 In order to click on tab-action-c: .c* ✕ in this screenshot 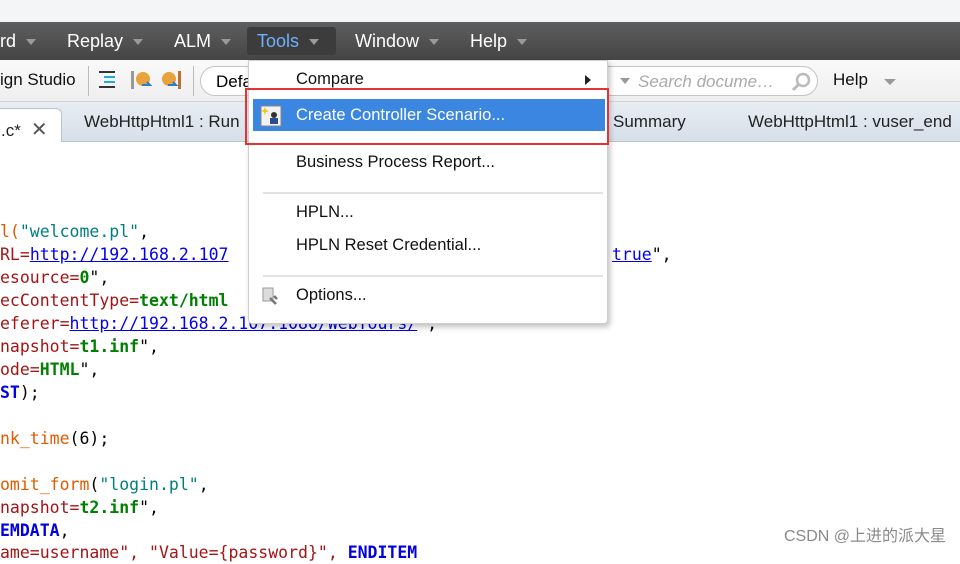, I will do `click(31, 125)`.